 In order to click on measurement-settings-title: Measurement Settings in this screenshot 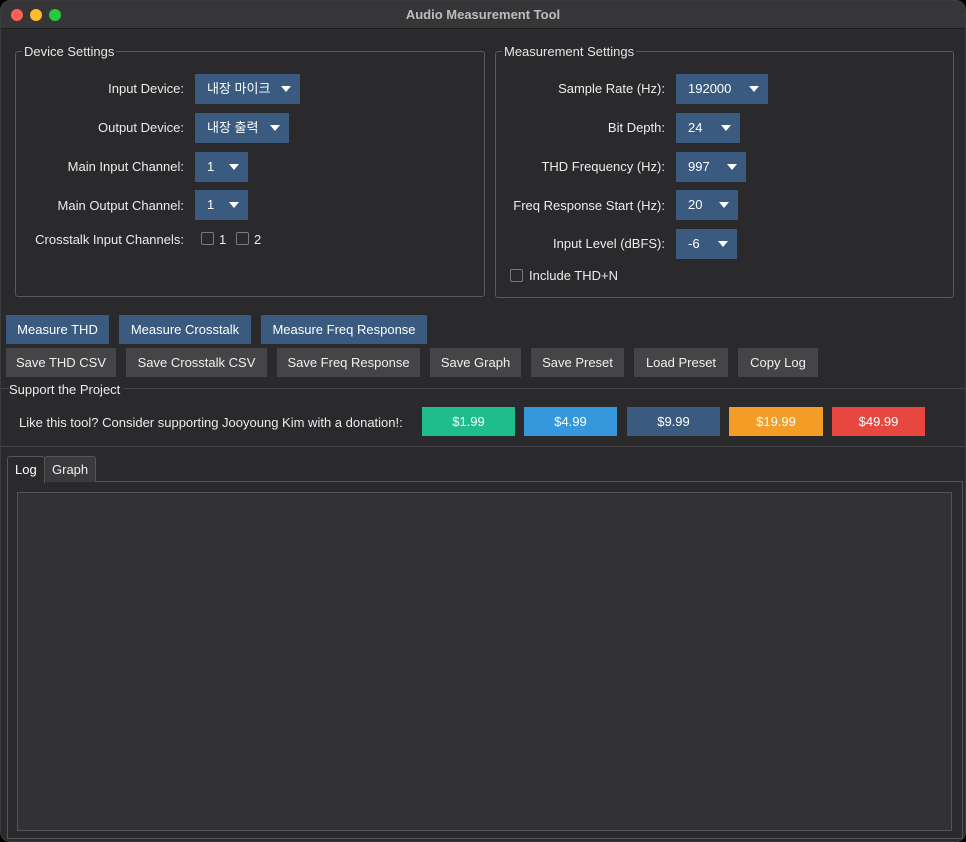, I will do `click(569, 51)`.